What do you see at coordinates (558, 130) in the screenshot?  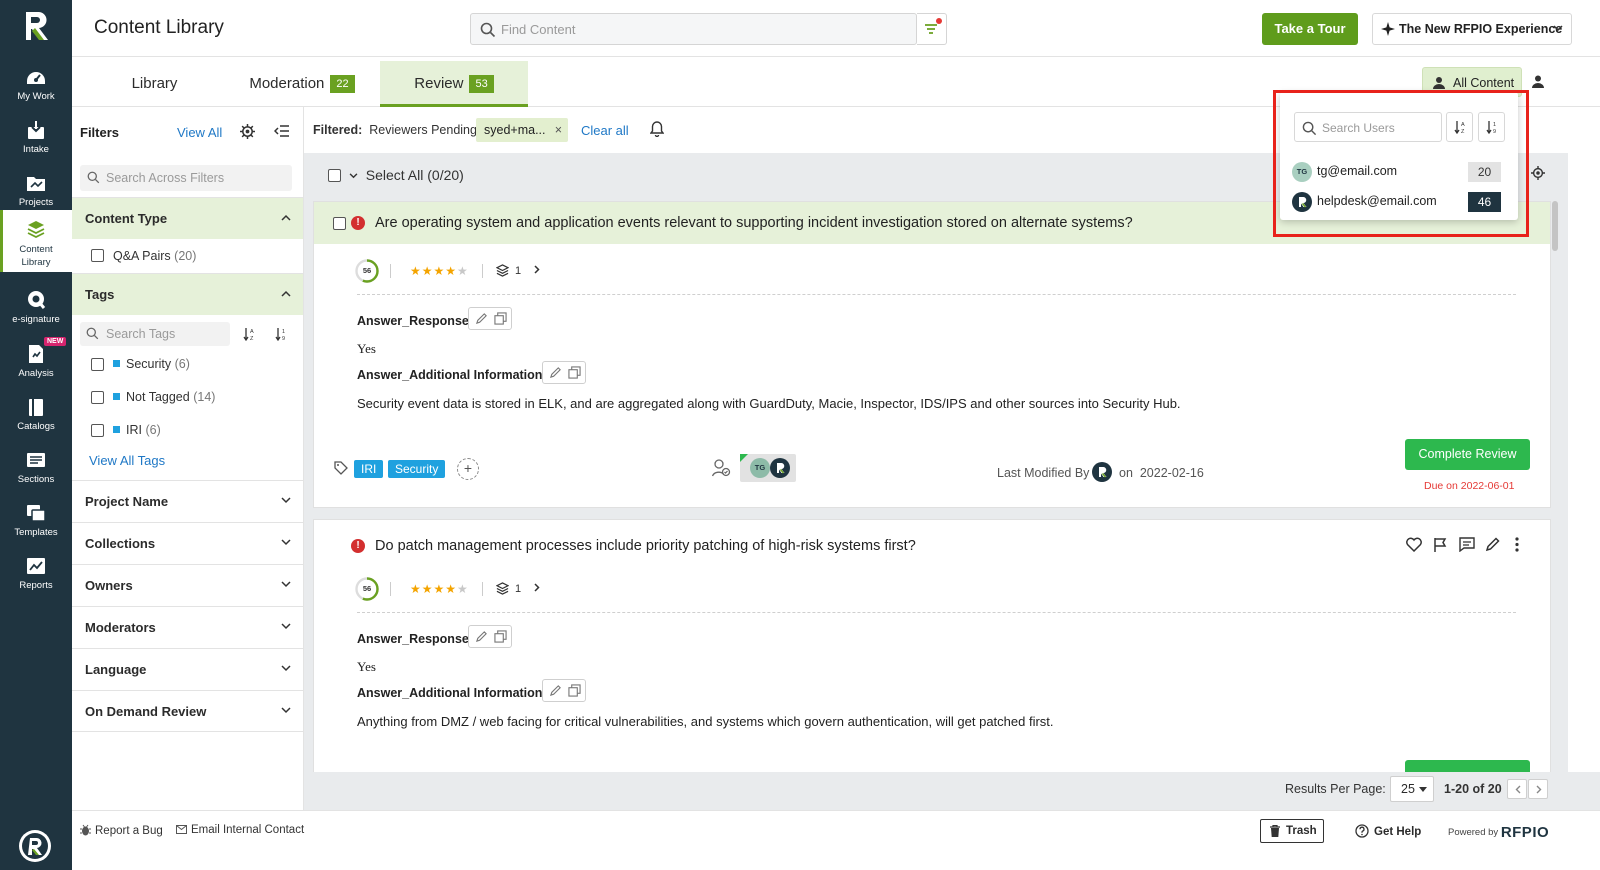 I see `close-icon: ×` at bounding box center [558, 130].